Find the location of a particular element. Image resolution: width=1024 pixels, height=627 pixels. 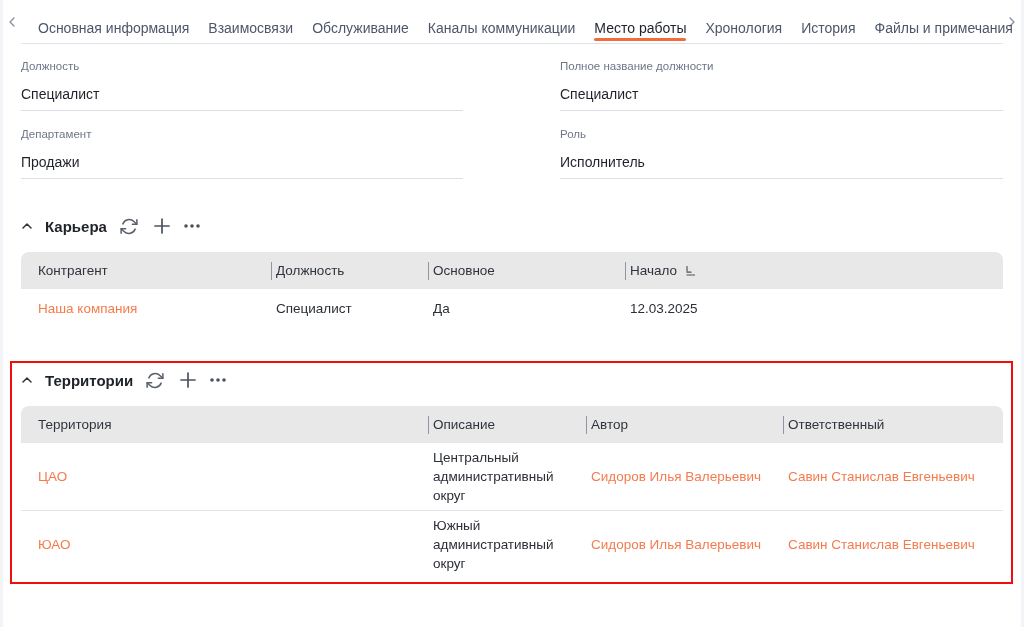

table-cell-text: Южный административный округ is located at coordinates (494, 545).